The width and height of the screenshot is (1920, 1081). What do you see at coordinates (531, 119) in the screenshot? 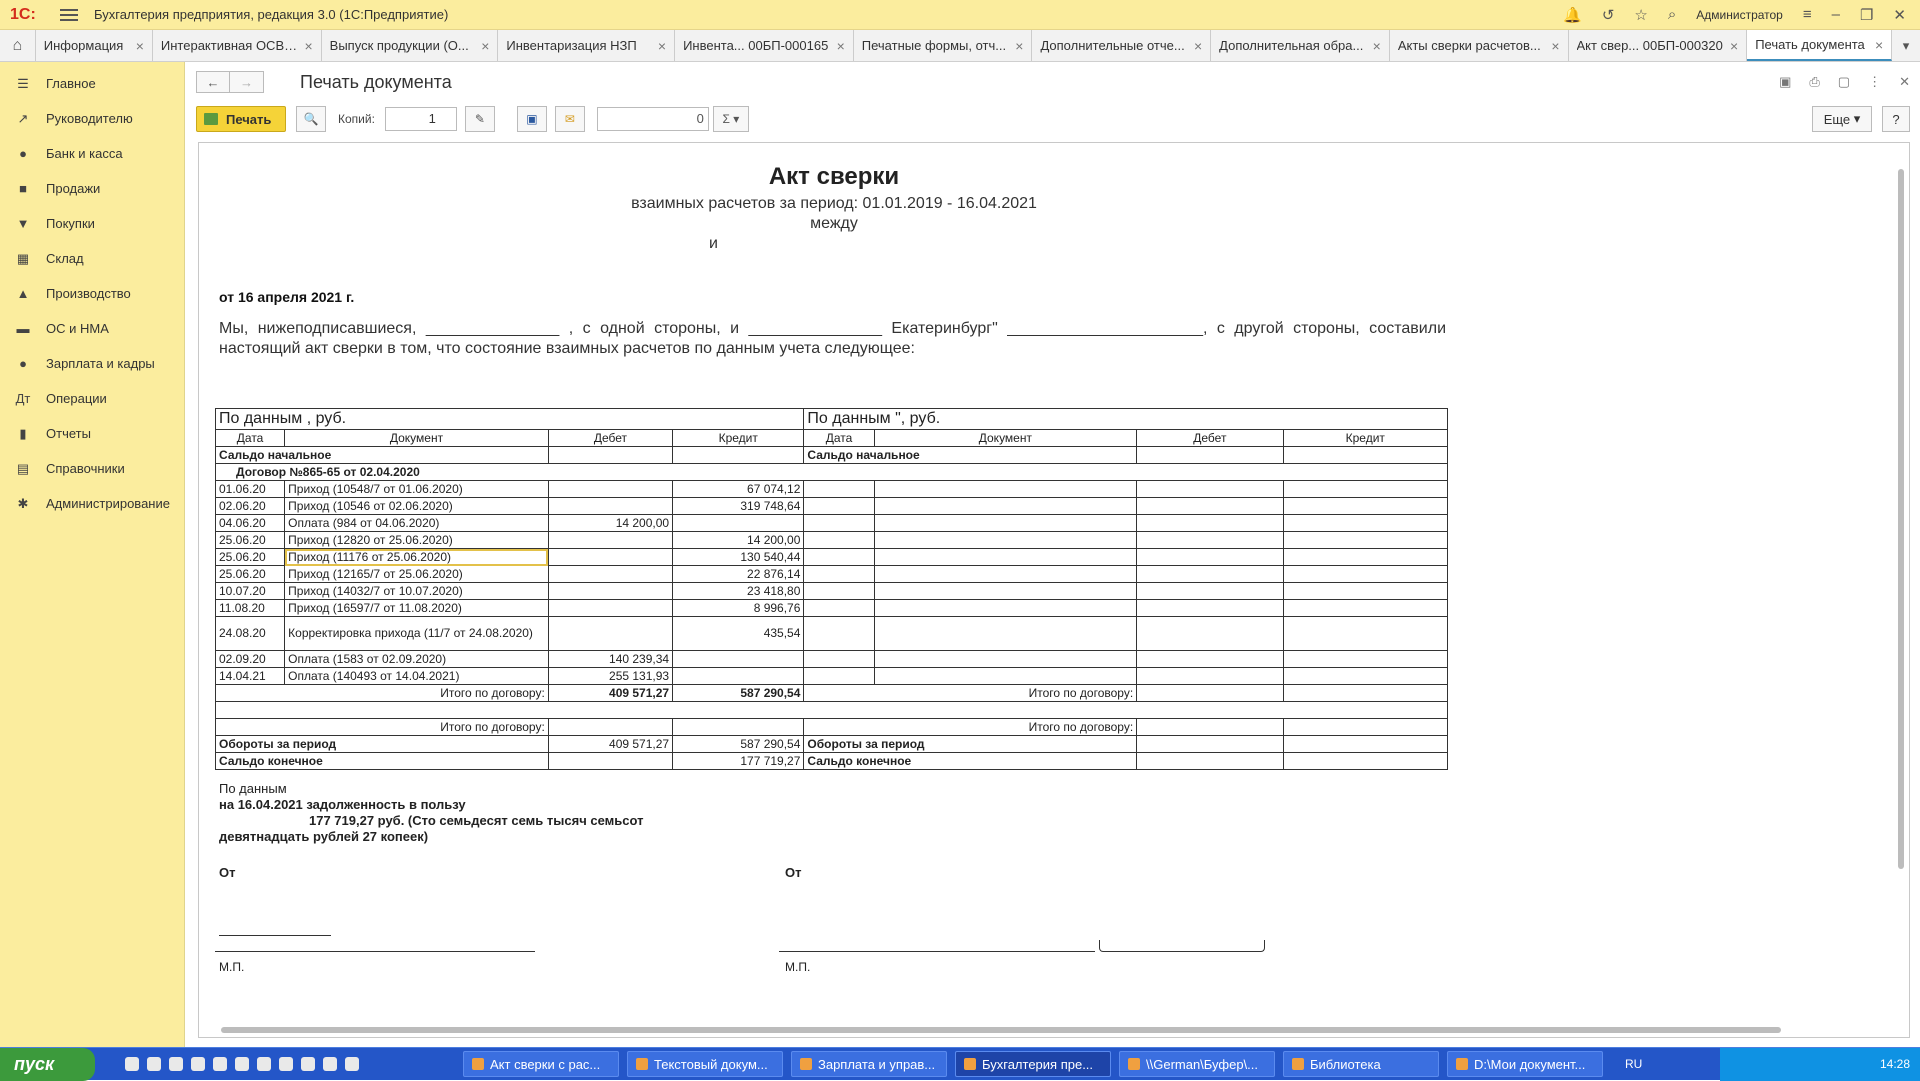
I see `save-button: ▣` at bounding box center [531, 119].